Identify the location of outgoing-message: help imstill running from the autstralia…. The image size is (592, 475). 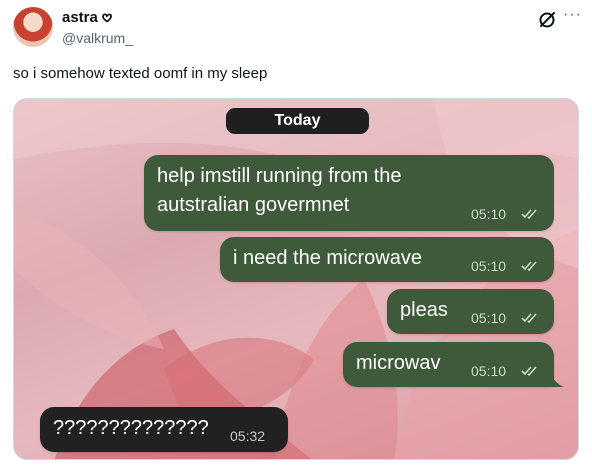
(349, 193).